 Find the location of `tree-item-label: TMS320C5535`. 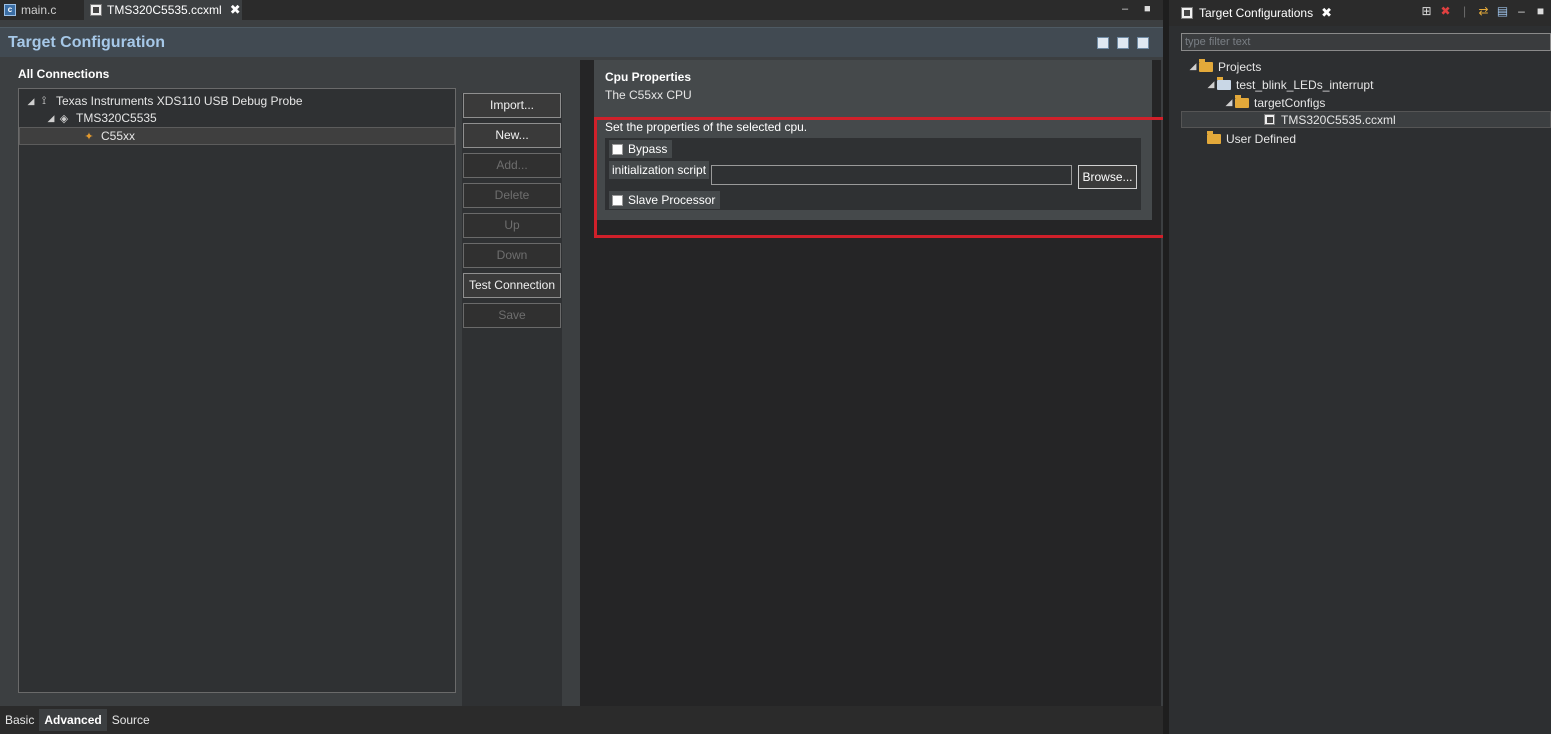

tree-item-label: TMS320C5535 is located at coordinates (116, 118).